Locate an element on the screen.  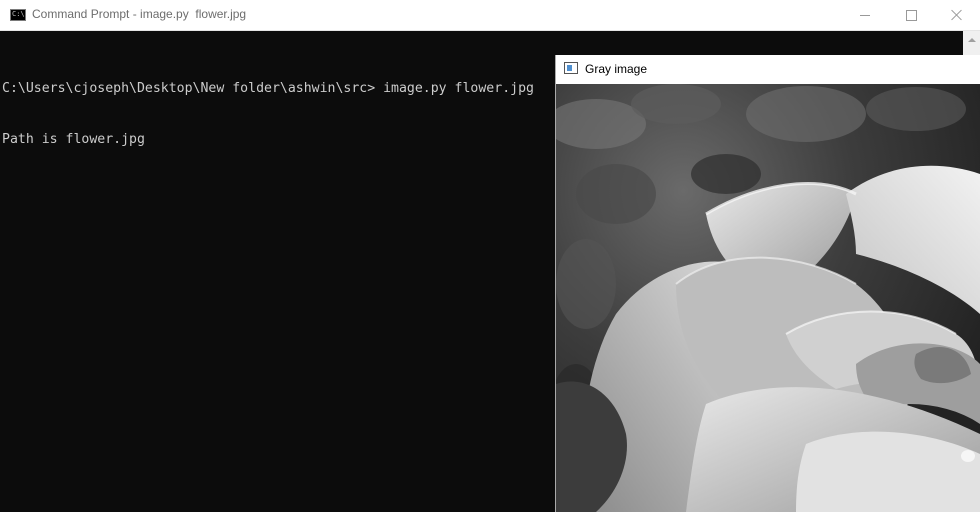
minimize-icon is located at coordinates (865, 15).